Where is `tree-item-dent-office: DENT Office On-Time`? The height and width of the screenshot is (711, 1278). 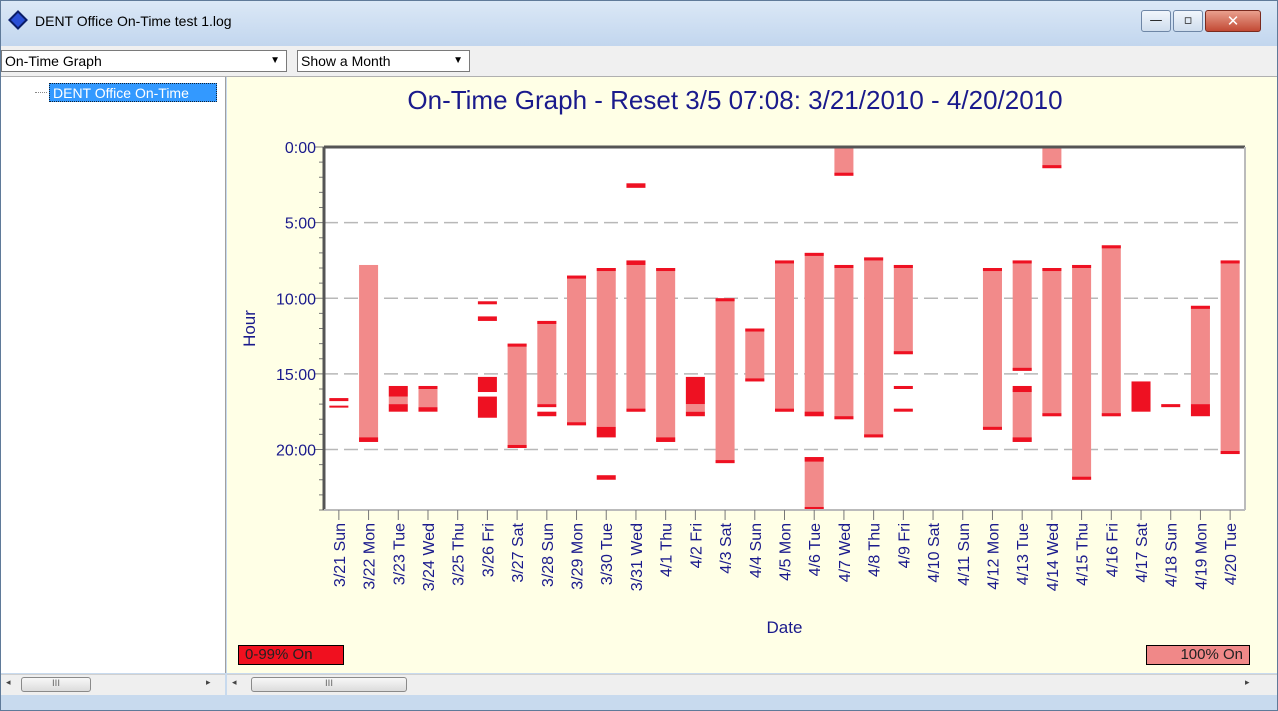
tree-item-dent-office: DENT Office On-Time is located at coordinates (133, 92).